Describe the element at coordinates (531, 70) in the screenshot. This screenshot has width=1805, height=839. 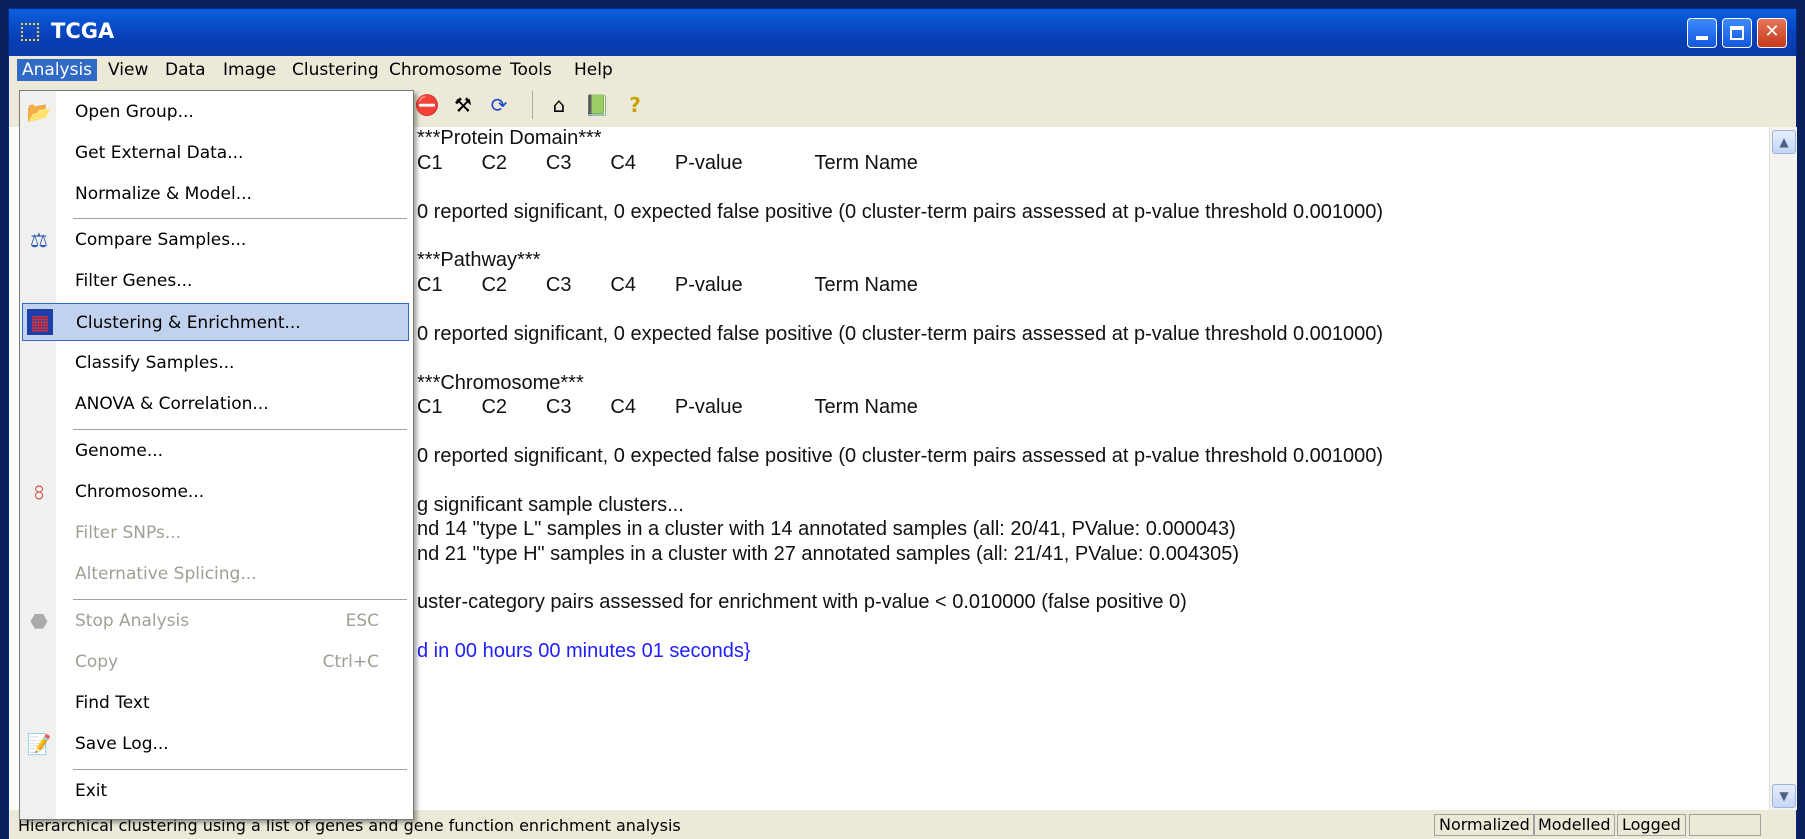
I see `menu-tools: Tools` at that location.